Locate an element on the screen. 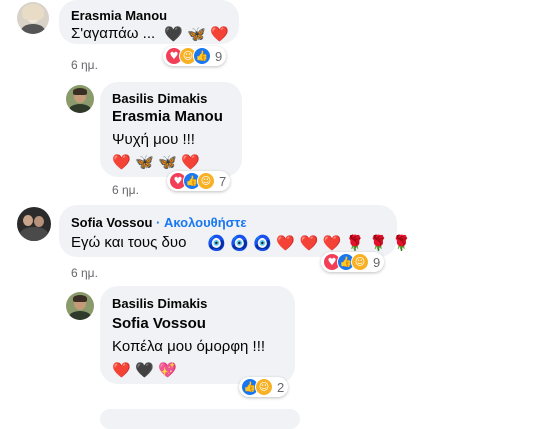 The width and height of the screenshot is (551, 429). reaction-count: 2 is located at coordinates (281, 387).